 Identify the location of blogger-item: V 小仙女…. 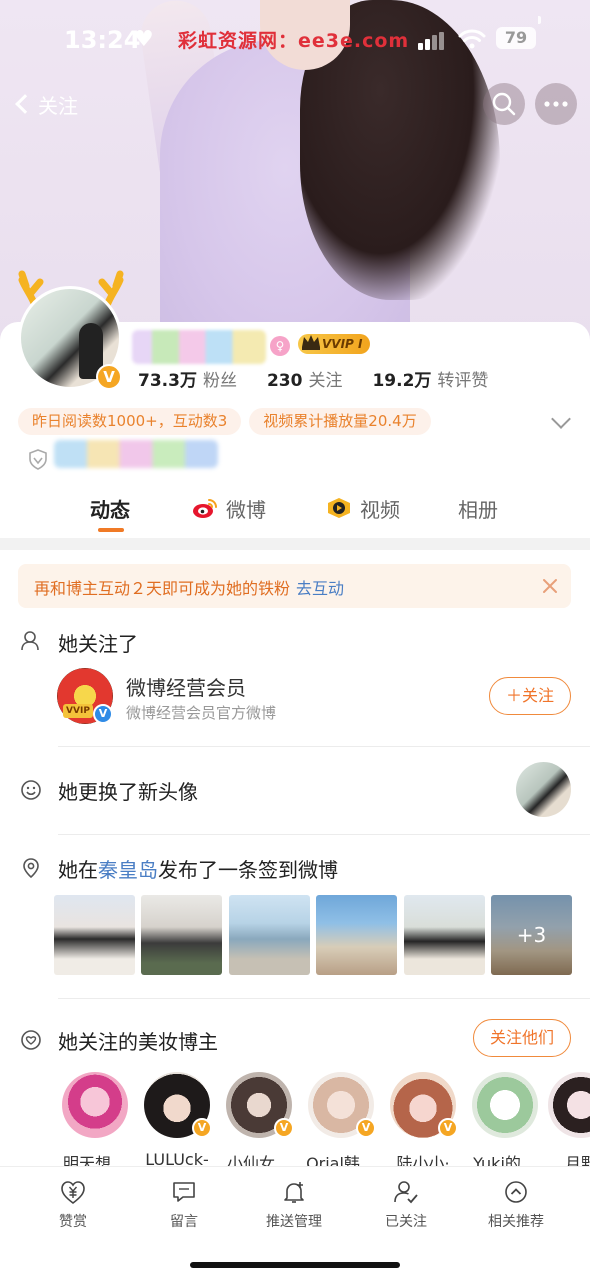
(259, 1122).